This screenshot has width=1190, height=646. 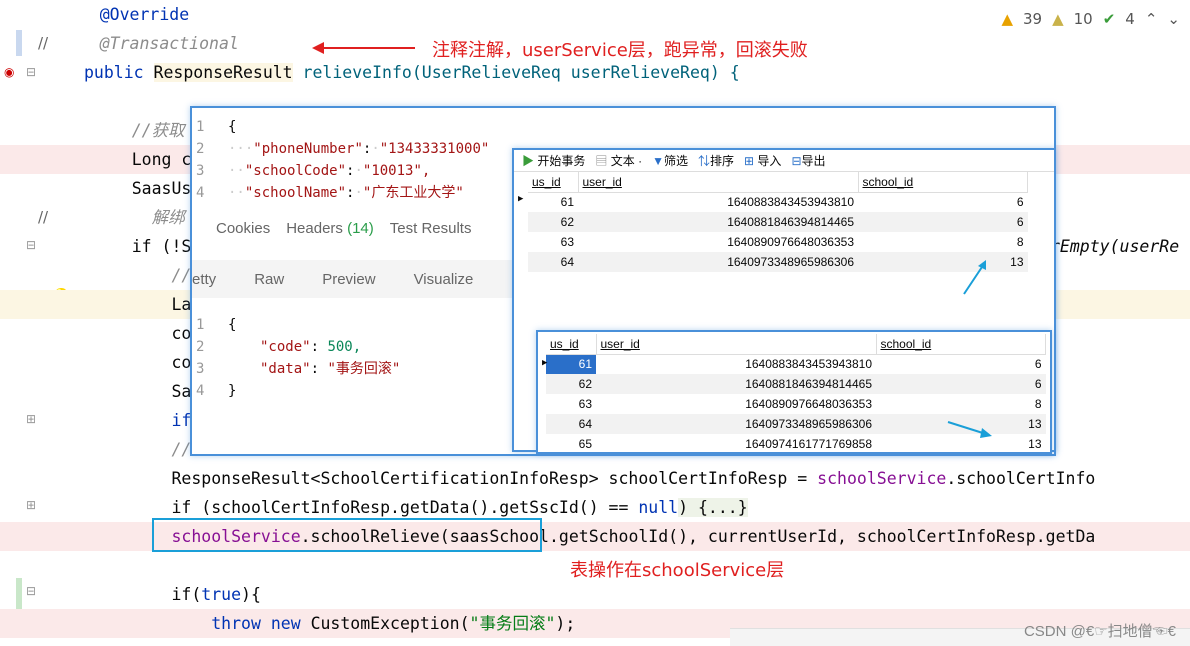 I want to click on sort-button: ⇅排序, so click(x=716, y=160).